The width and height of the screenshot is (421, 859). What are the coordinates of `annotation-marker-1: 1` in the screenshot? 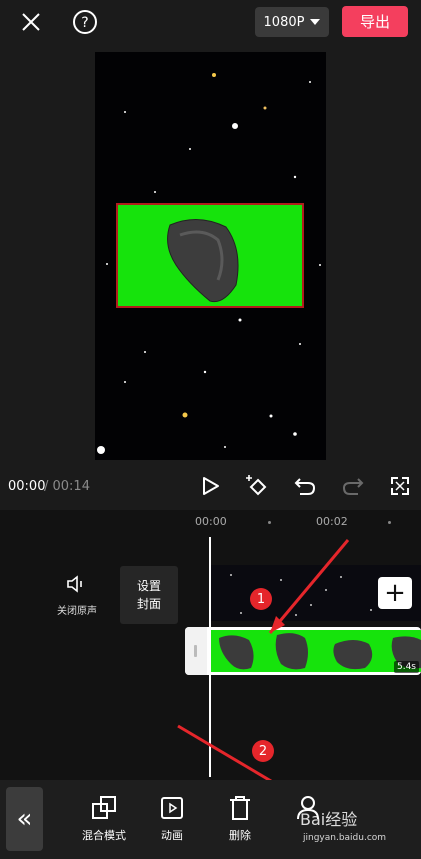 It's located at (261, 599).